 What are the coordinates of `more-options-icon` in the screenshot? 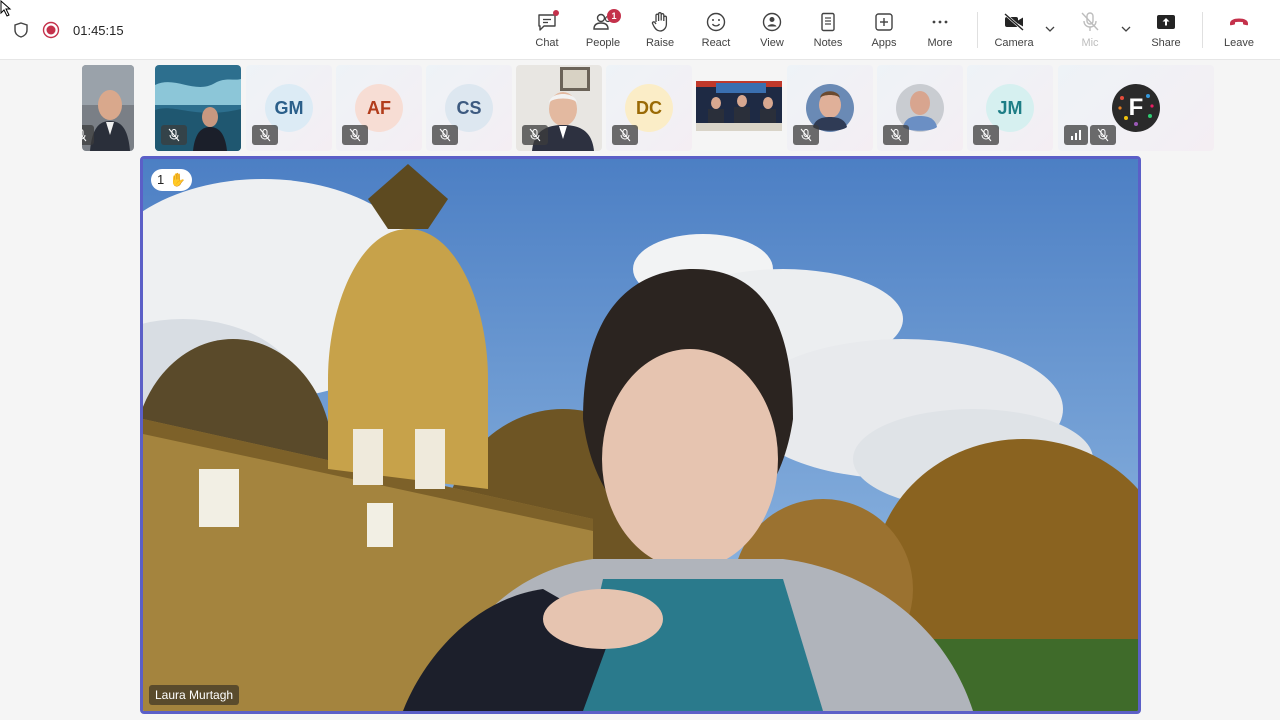 It's located at (940, 22).